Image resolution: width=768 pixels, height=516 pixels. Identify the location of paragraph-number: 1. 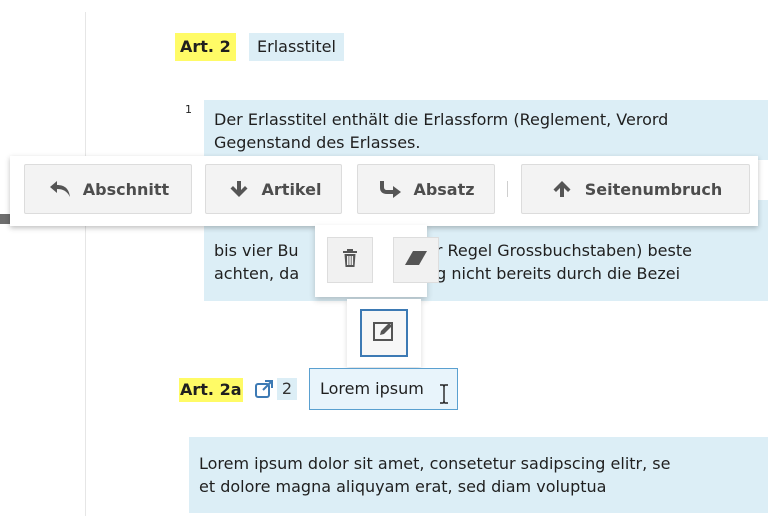
(188, 109).